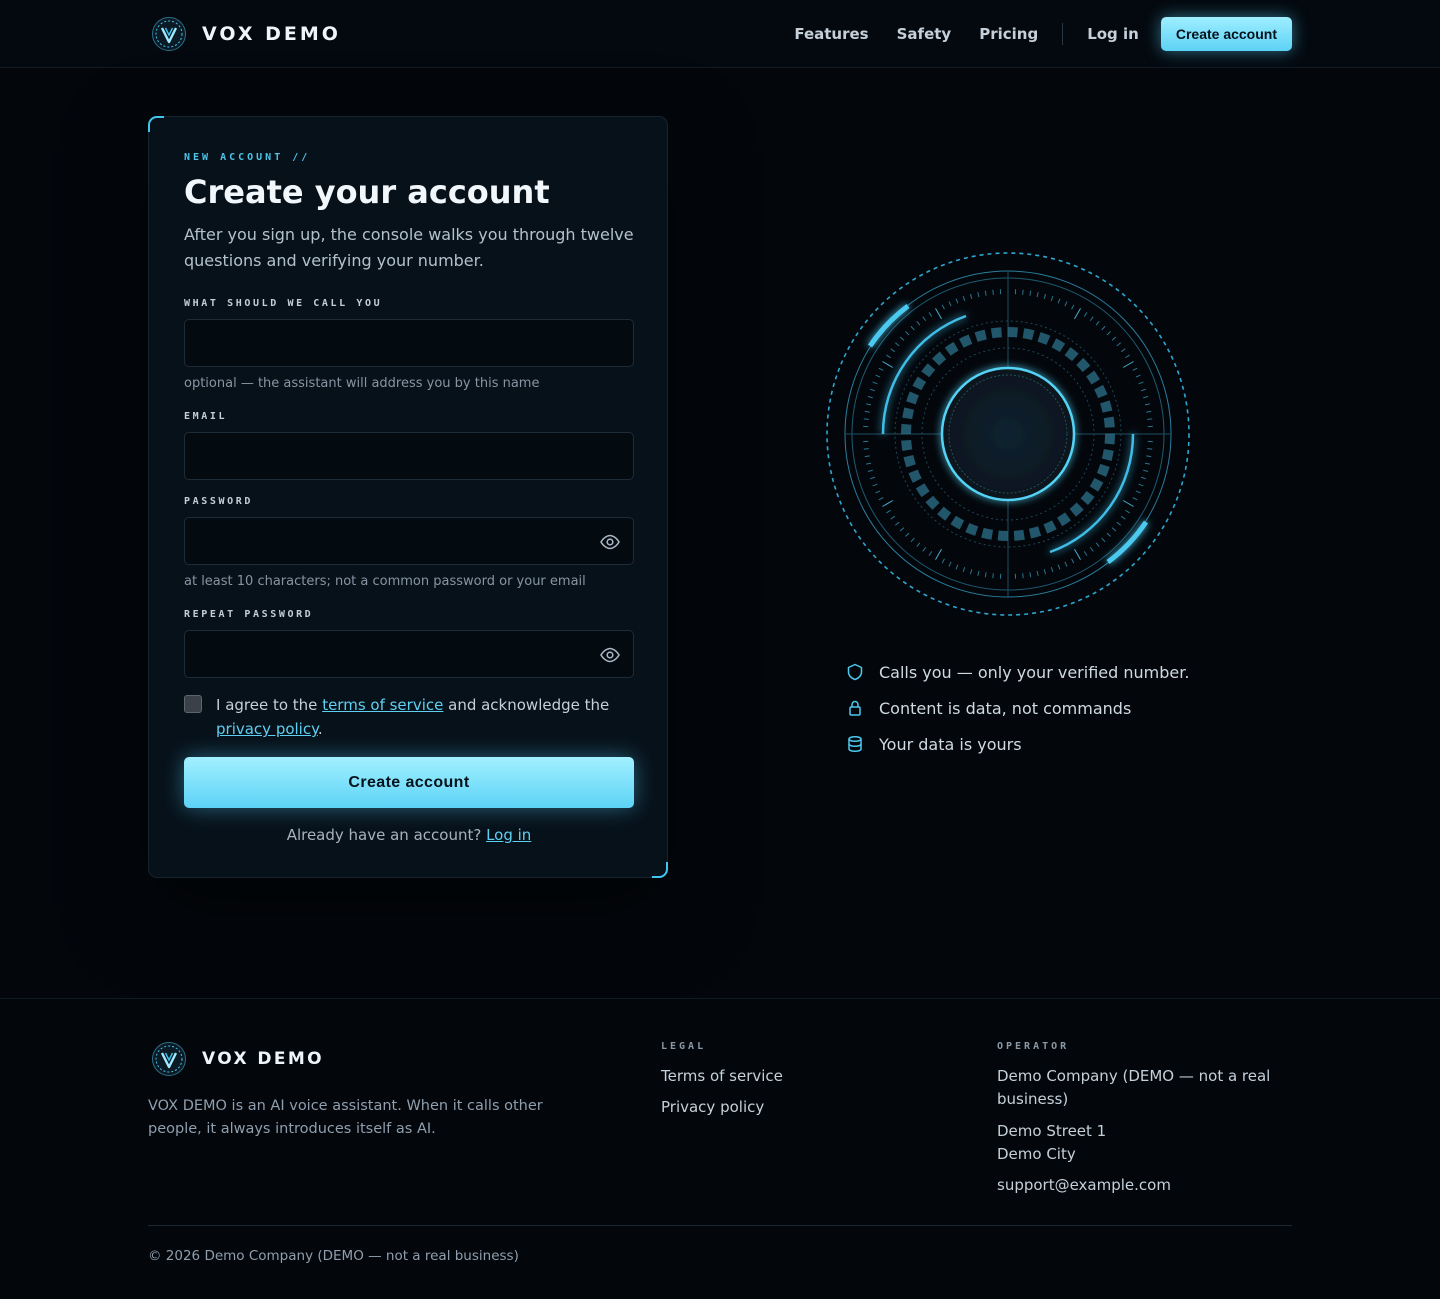 This screenshot has width=1440, height=1299. What do you see at coordinates (263, 1059) in the screenshot?
I see `footer-brand-name: VOX DEMO` at bounding box center [263, 1059].